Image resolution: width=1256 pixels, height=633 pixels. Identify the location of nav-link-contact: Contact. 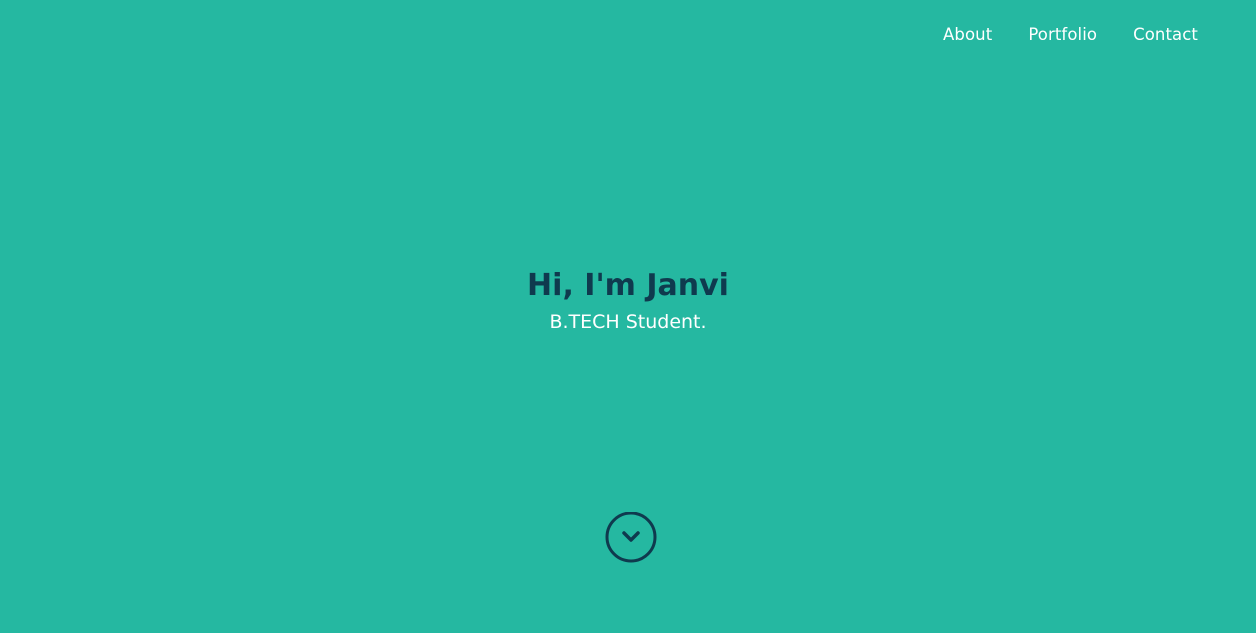
(1165, 35).